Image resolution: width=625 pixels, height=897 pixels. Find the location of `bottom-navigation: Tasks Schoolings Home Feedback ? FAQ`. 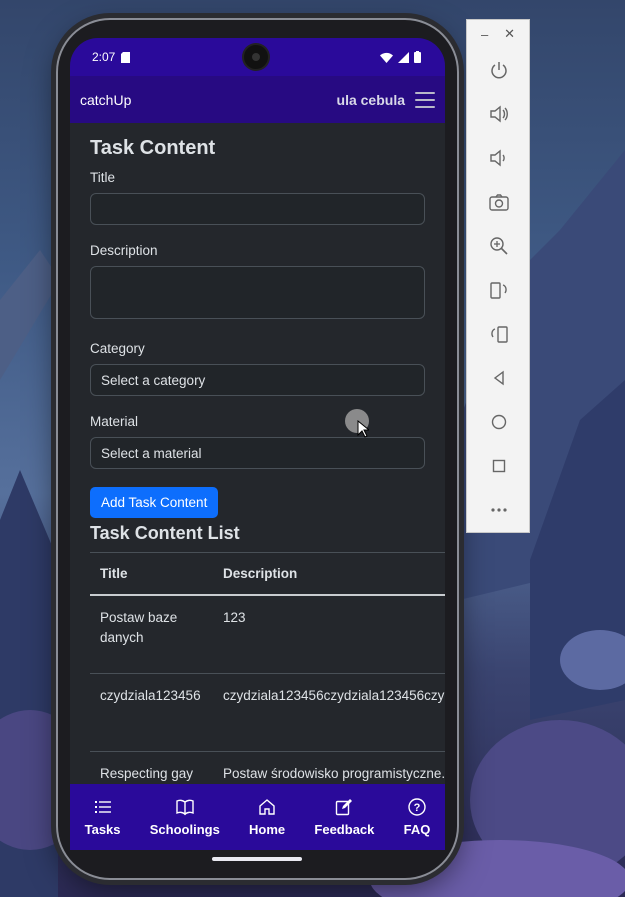

bottom-navigation: Tasks Schoolings Home Feedback ? FAQ is located at coordinates (257, 817).